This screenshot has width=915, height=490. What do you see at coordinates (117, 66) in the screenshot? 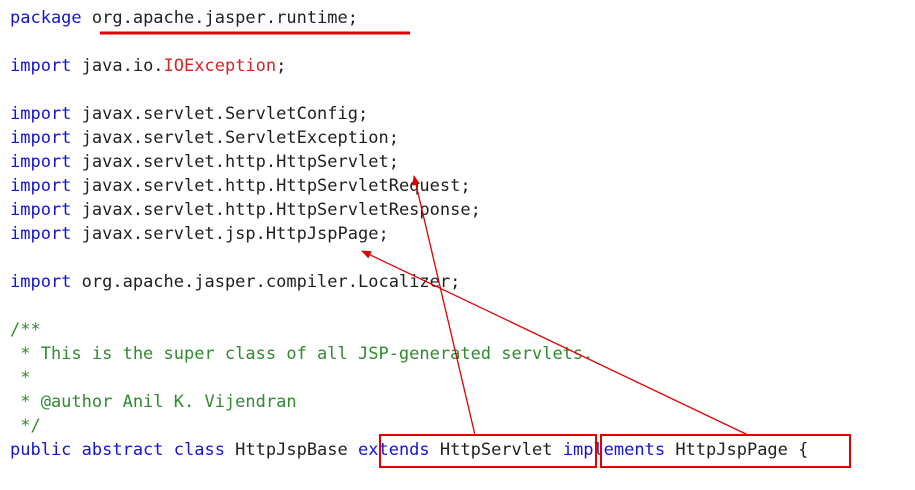
I see `code-token-plain: java.io.` at bounding box center [117, 66].